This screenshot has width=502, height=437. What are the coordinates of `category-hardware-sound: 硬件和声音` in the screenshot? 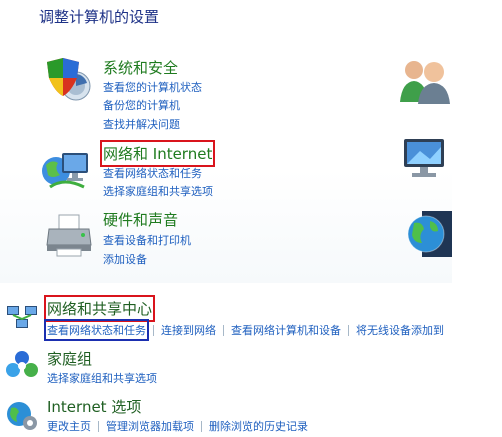 It's located at (140, 219).